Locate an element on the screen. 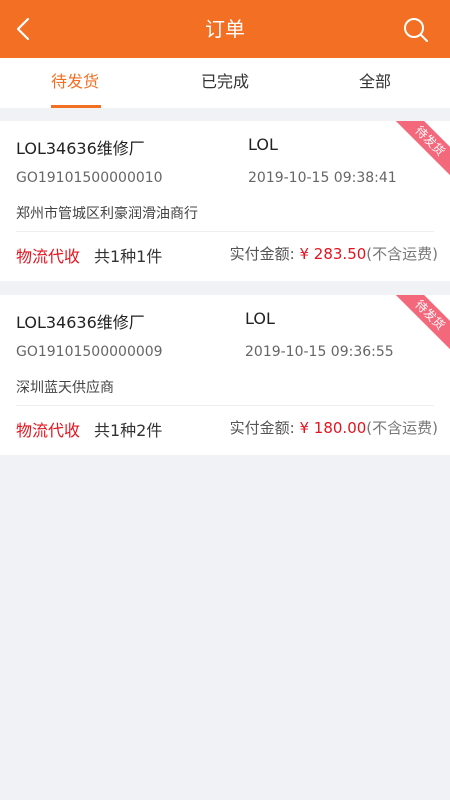  search-icon is located at coordinates (416, 30).